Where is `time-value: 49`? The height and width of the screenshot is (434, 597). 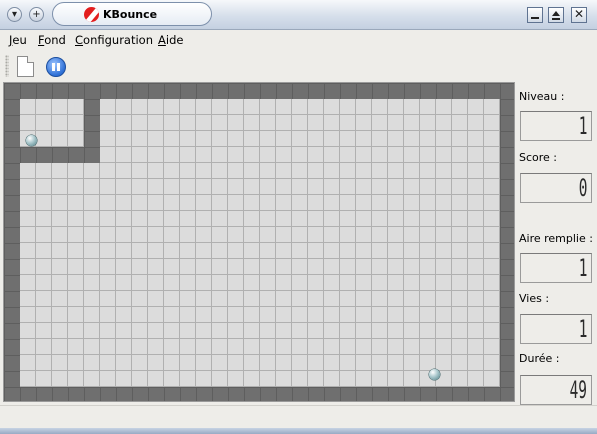 time-value: 49 is located at coordinates (578, 390).